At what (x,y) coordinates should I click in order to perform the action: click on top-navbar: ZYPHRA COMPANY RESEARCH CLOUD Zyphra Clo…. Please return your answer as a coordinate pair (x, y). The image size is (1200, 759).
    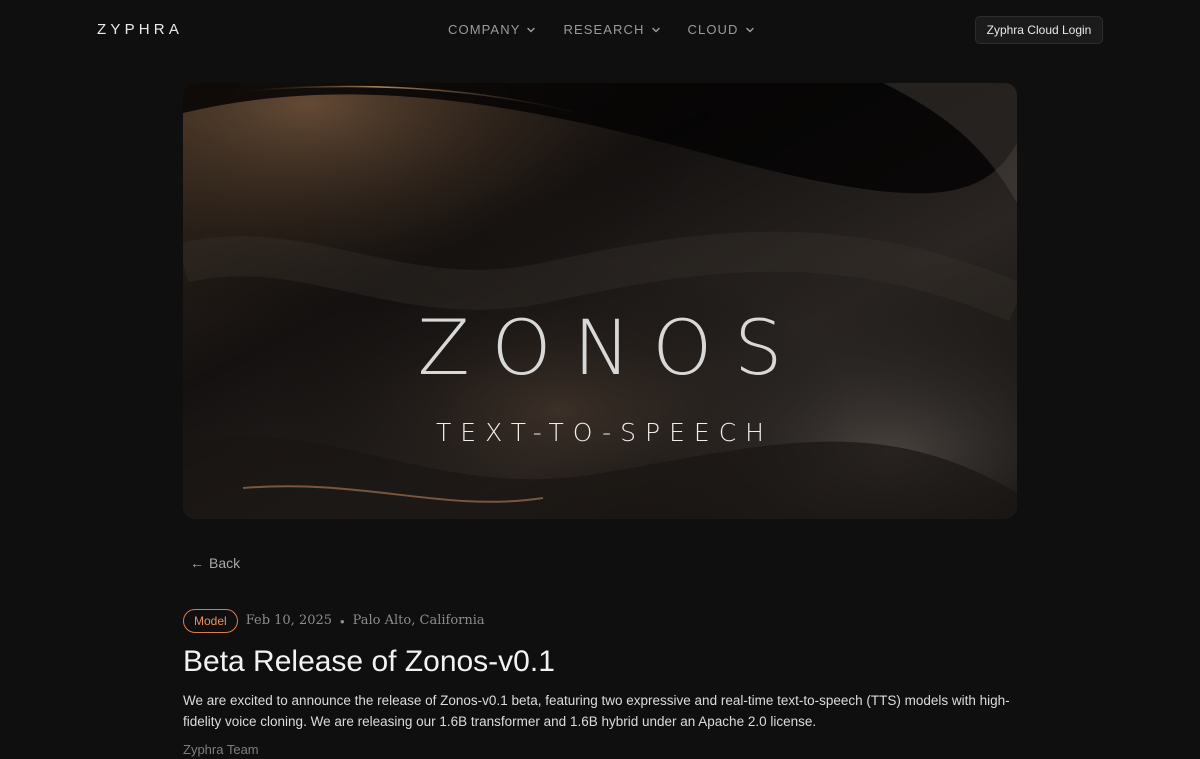
    Looking at the image, I should click on (600, 30).